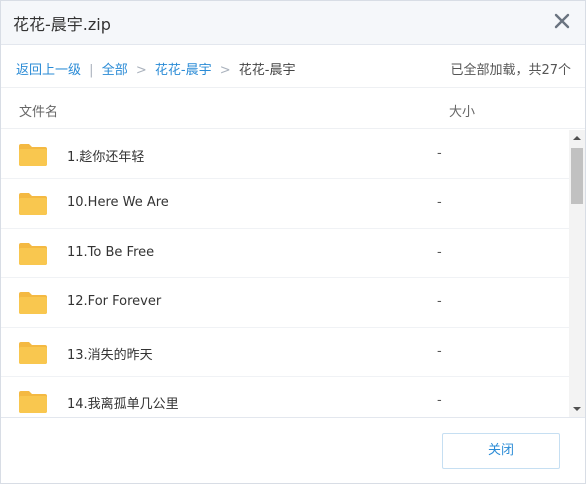  I want to click on dialog-title: 花花-晨宇.zip, so click(62, 24).